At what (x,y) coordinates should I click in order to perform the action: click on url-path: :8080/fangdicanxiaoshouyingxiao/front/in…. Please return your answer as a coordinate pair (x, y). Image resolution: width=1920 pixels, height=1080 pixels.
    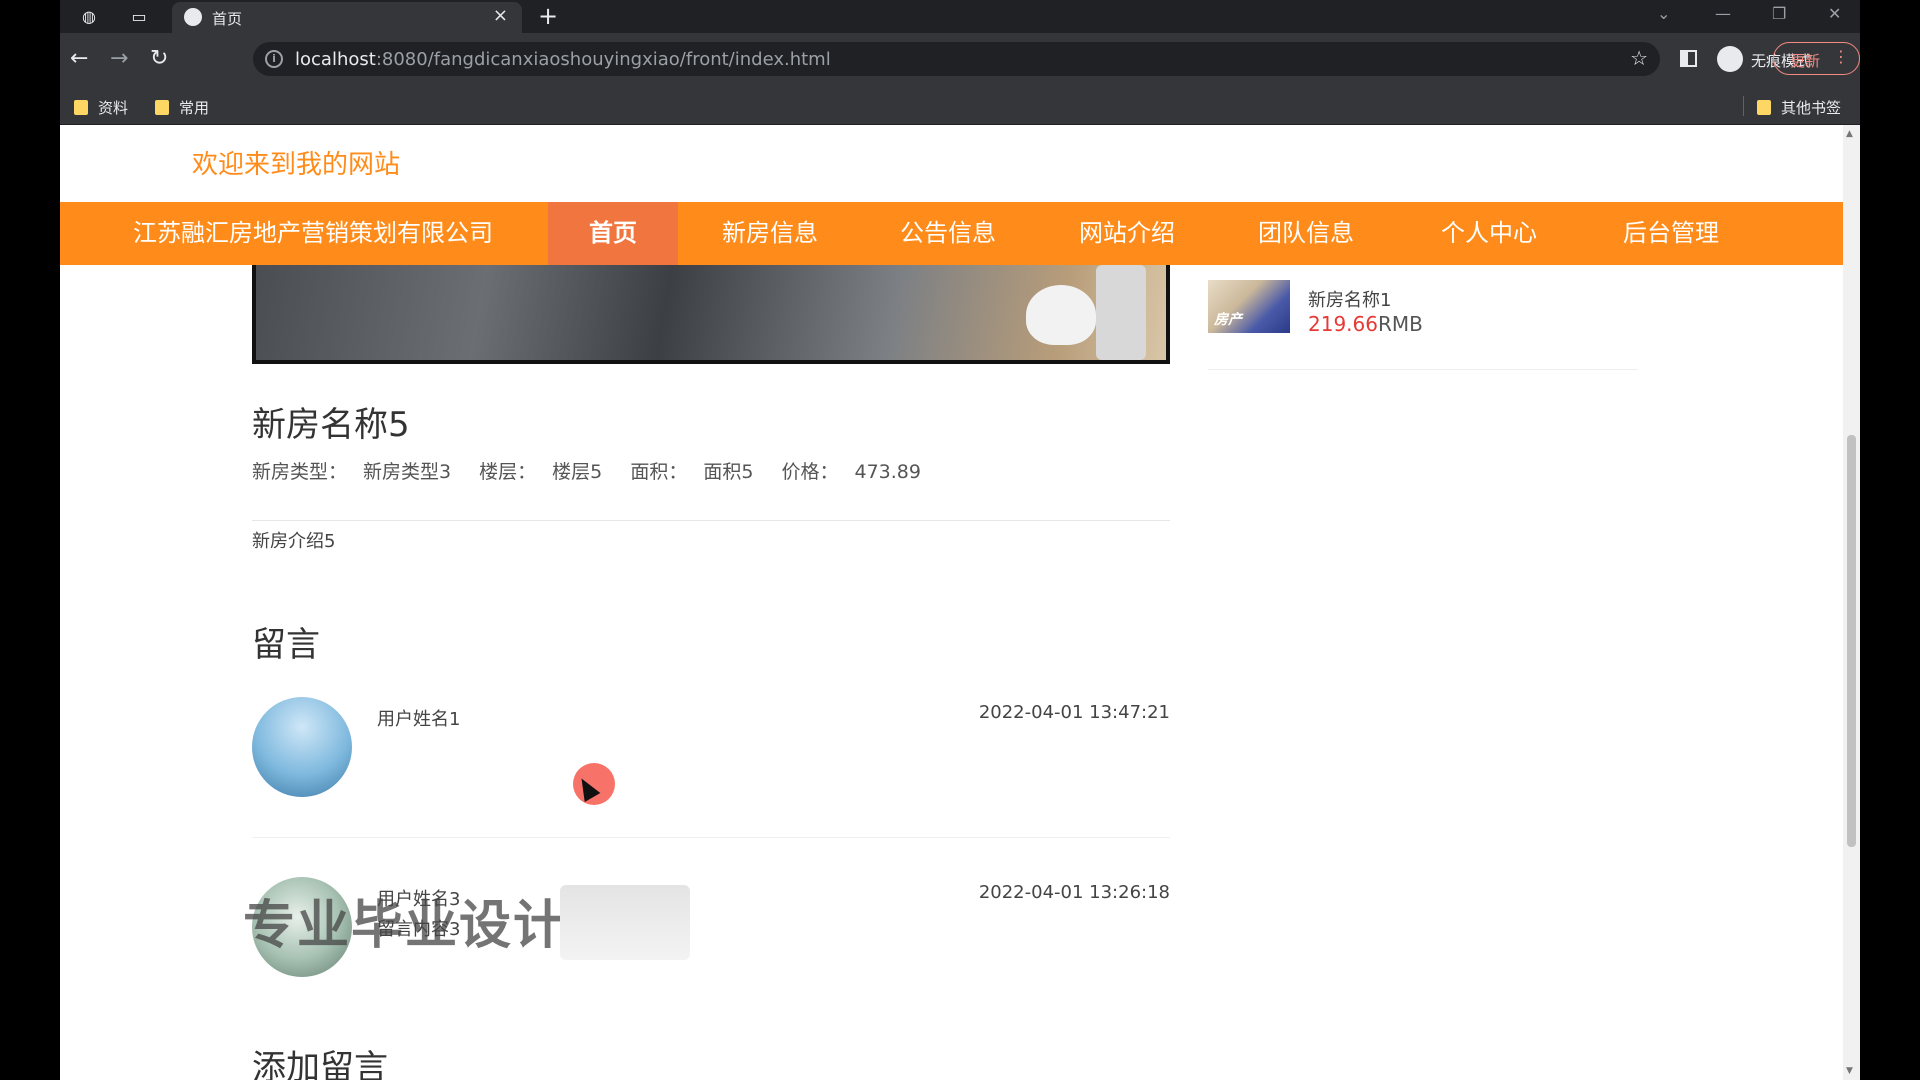
    Looking at the image, I should click on (603, 59).